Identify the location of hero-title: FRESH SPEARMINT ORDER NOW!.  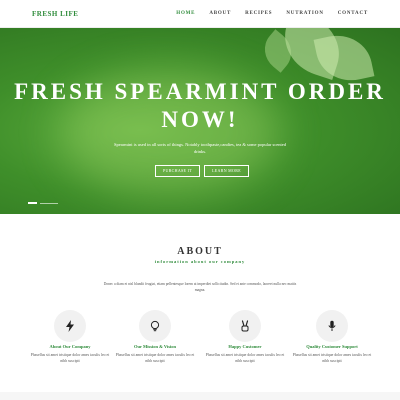
(200, 106).